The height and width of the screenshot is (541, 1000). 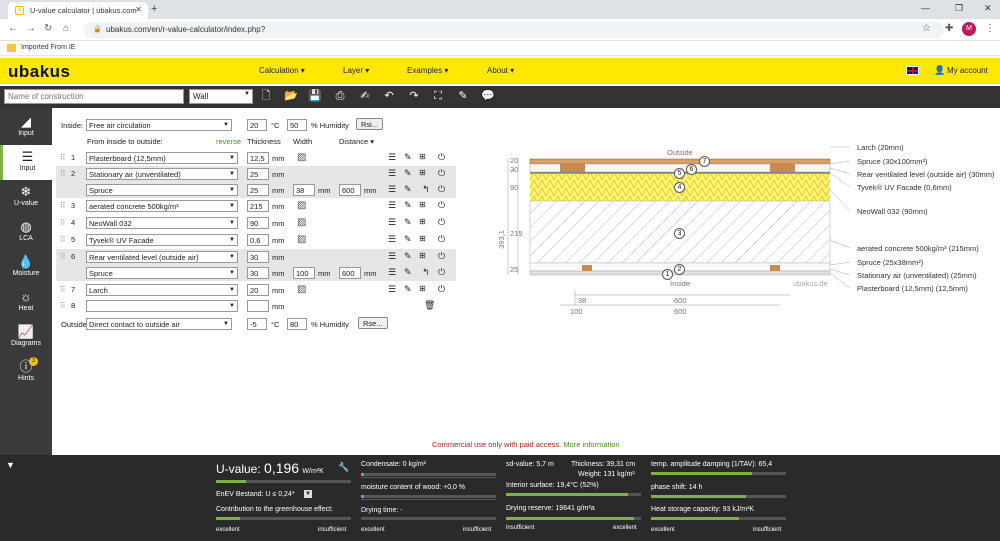 What do you see at coordinates (389, 96) in the screenshot?
I see `undo-icon: ↶` at bounding box center [389, 96].